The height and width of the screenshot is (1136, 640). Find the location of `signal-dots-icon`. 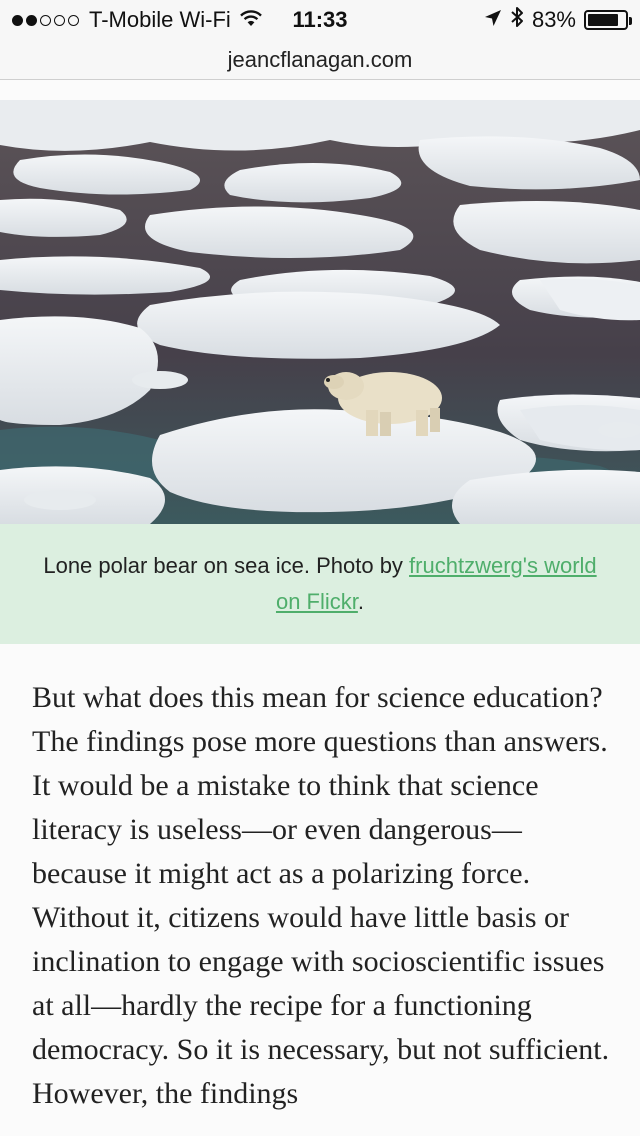

signal-dots-icon is located at coordinates (45, 20).